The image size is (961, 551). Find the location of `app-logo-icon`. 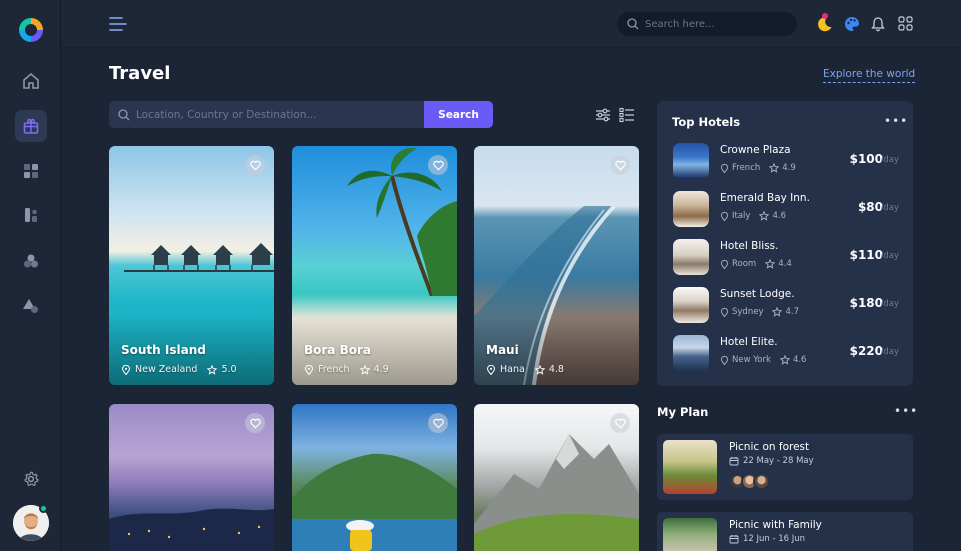

app-logo-icon is located at coordinates (31, 30).